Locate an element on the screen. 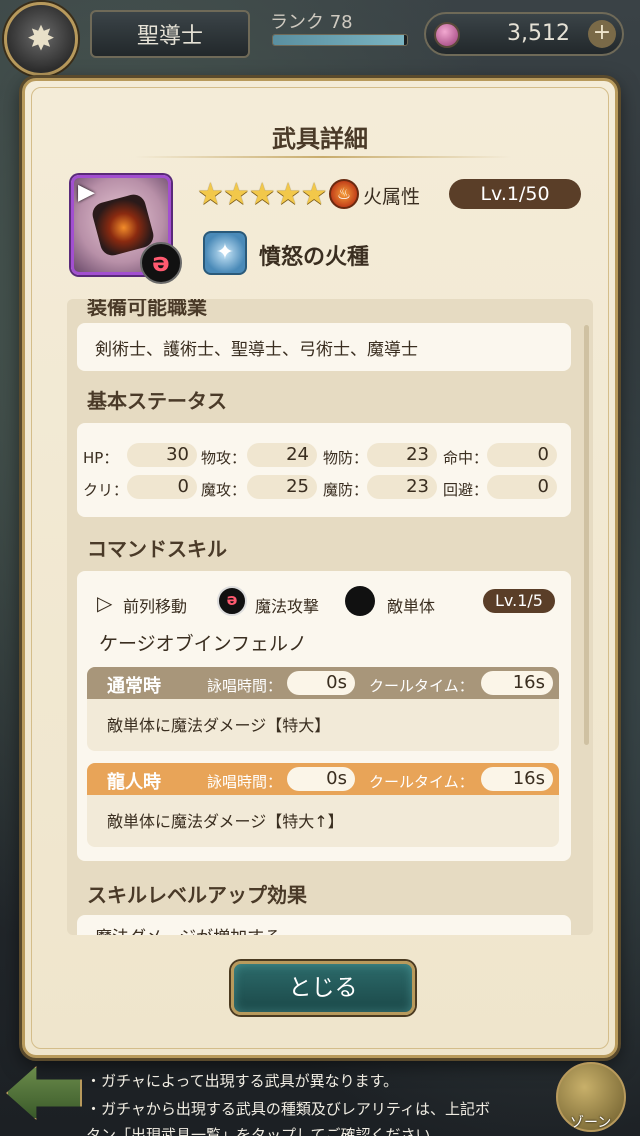  stat-label: 魔攻： is located at coordinates (224, 490).